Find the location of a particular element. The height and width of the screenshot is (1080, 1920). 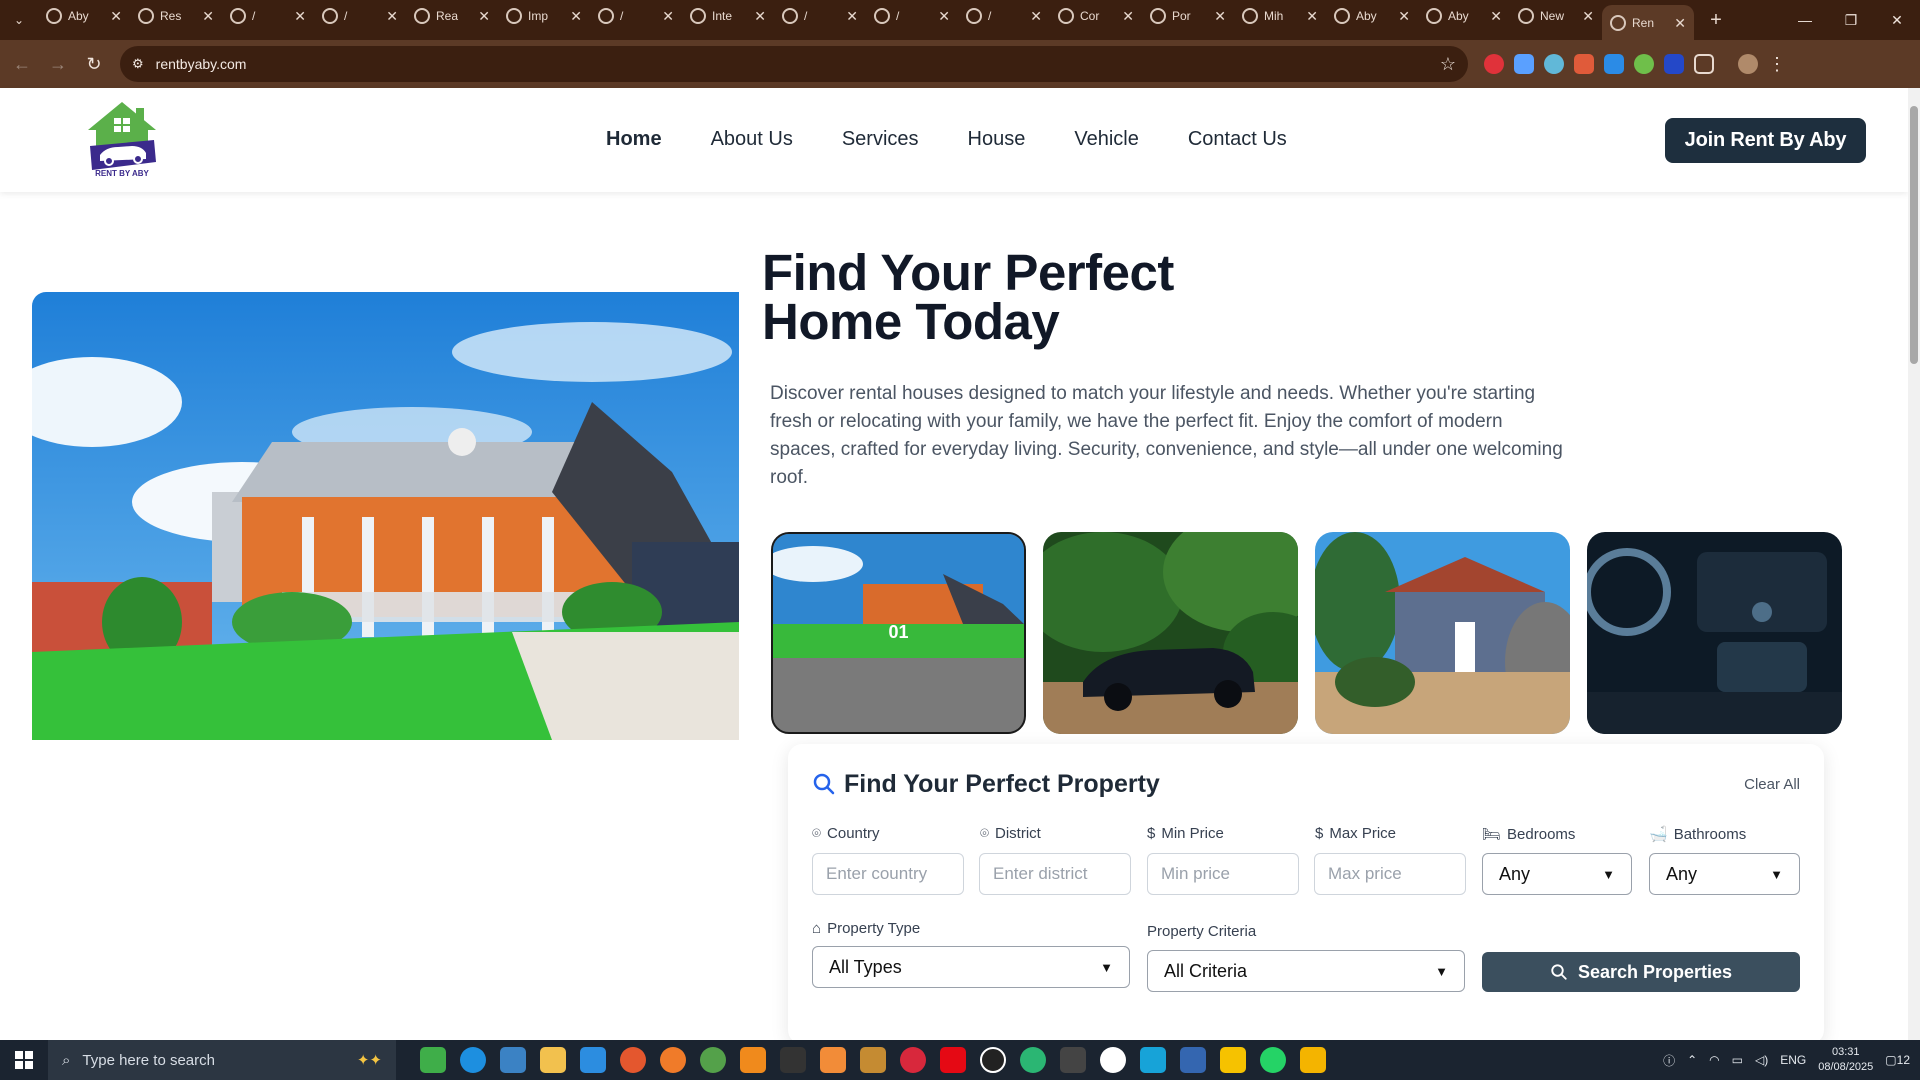

back-icon: ← is located at coordinates (22, 64).